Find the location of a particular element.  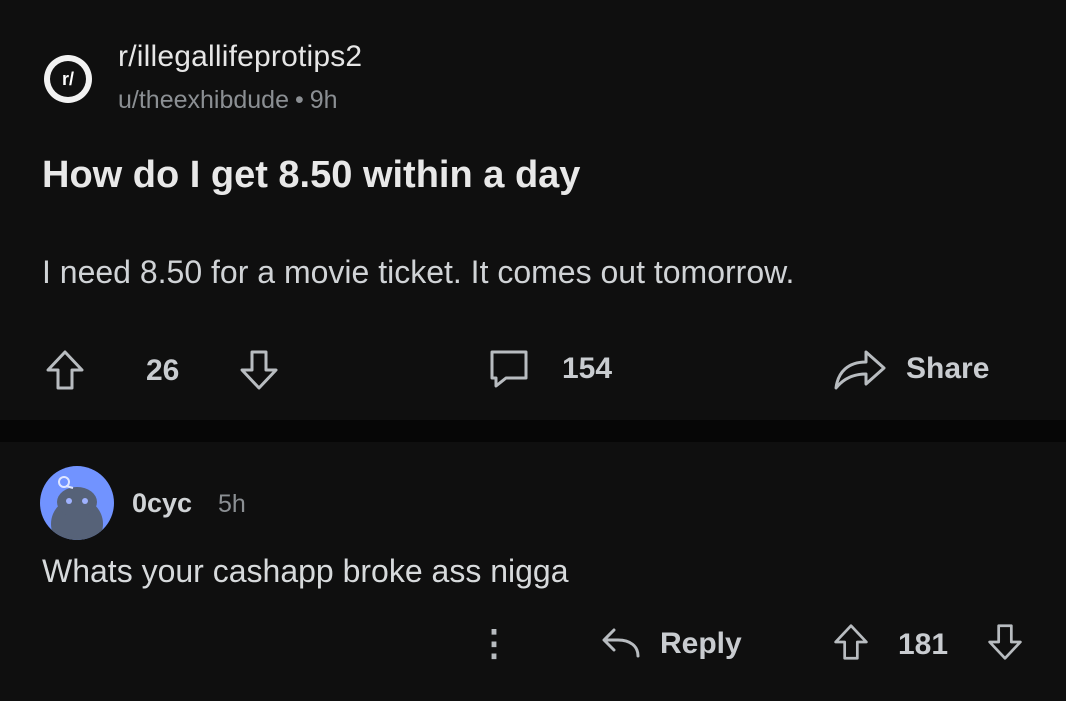

comment-text: Whats your cashapp broke ass nigga is located at coordinates (305, 571).